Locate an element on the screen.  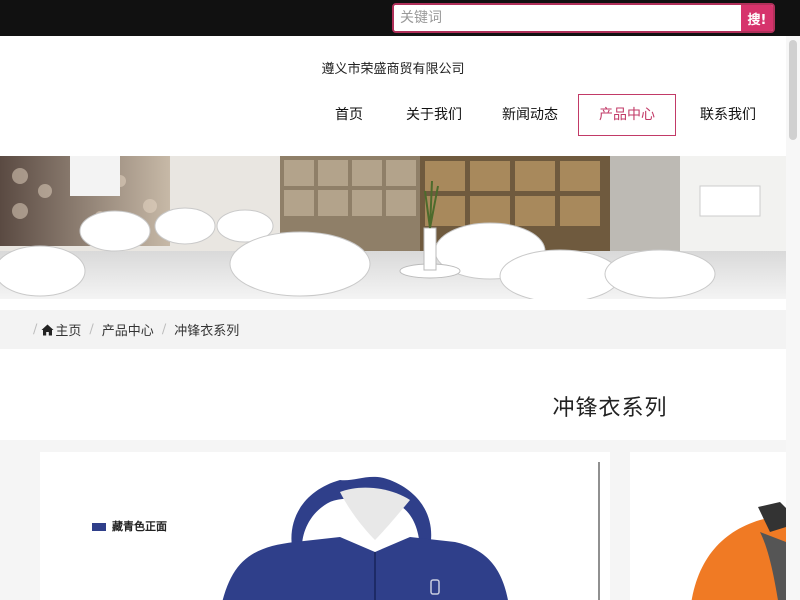
home-icon is located at coordinates (47, 329).